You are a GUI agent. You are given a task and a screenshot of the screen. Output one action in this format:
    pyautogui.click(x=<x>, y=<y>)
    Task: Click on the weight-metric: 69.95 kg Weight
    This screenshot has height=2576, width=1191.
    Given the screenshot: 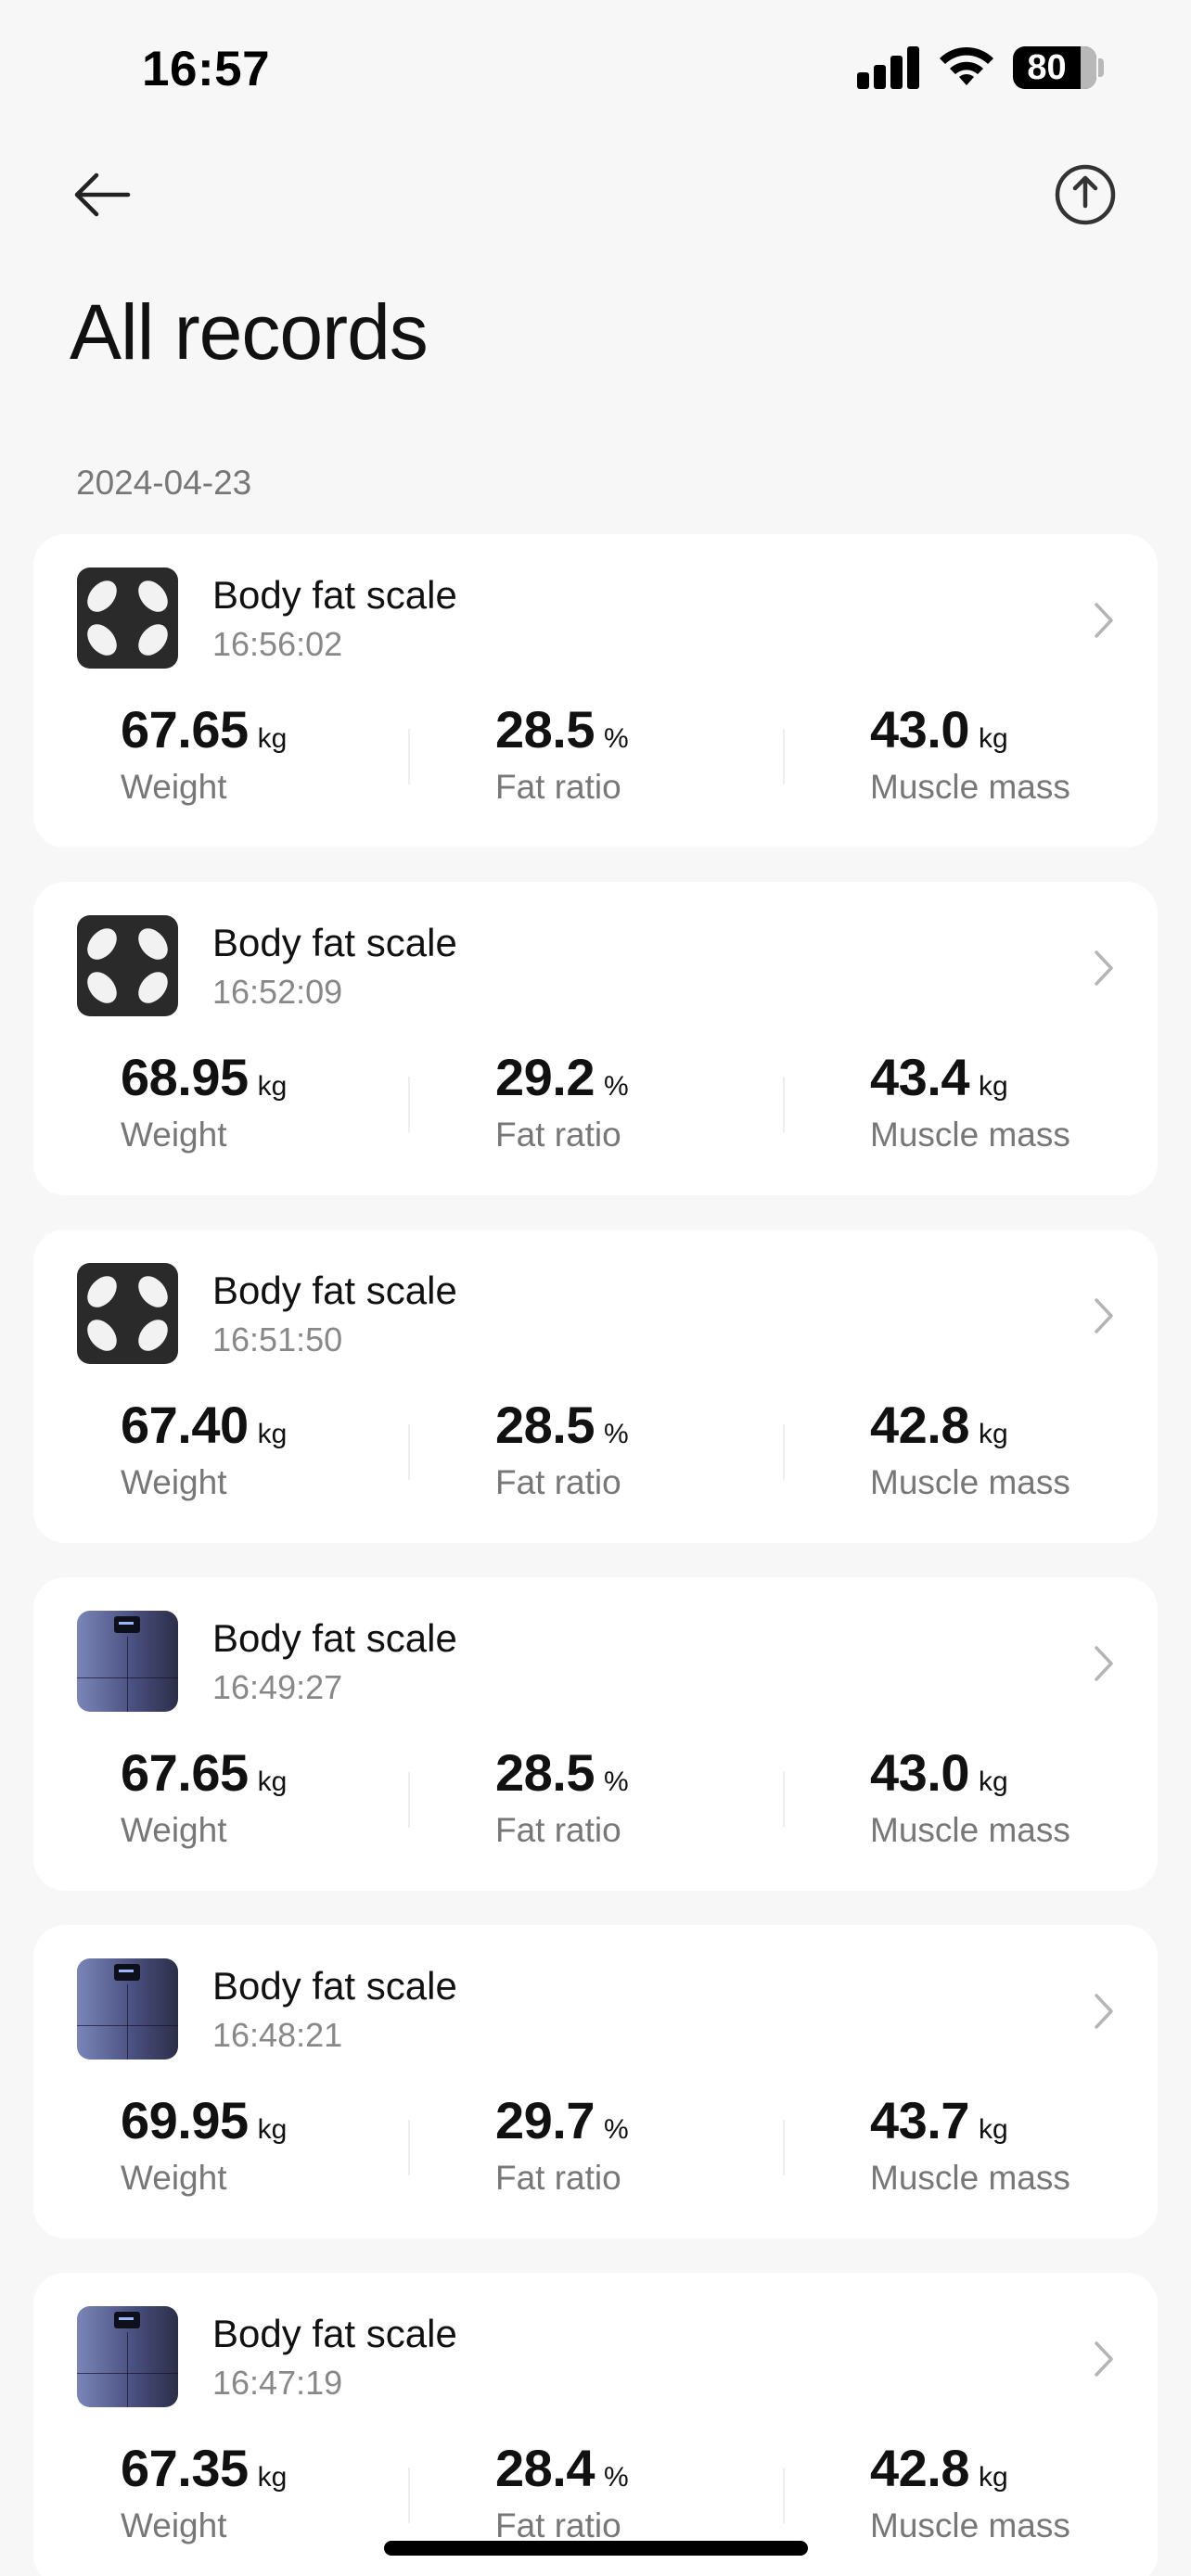 What is the action you would take?
    pyautogui.click(x=288, y=2144)
    